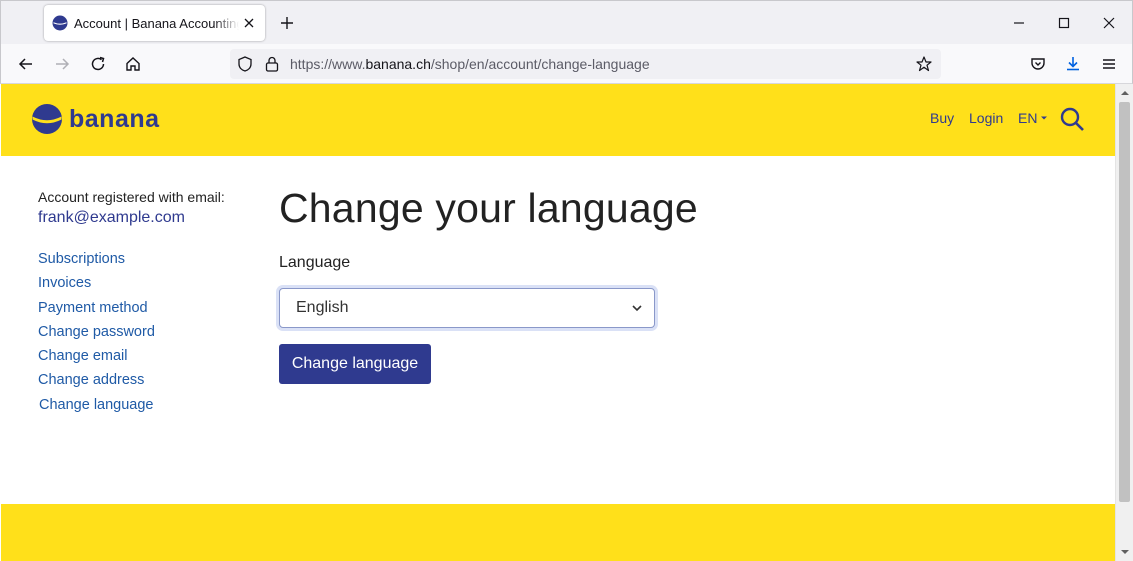 The image size is (1133, 561). What do you see at coordinates (1028, 118) in the screenshot?
I see `language-code: EN` at bounding box center [1028, 118].